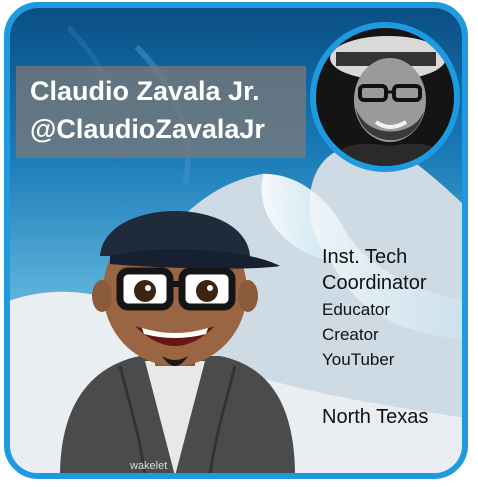 The image size is (478, 487). I want to click on title-line-1: Inst. Tech, so click(365, 257).